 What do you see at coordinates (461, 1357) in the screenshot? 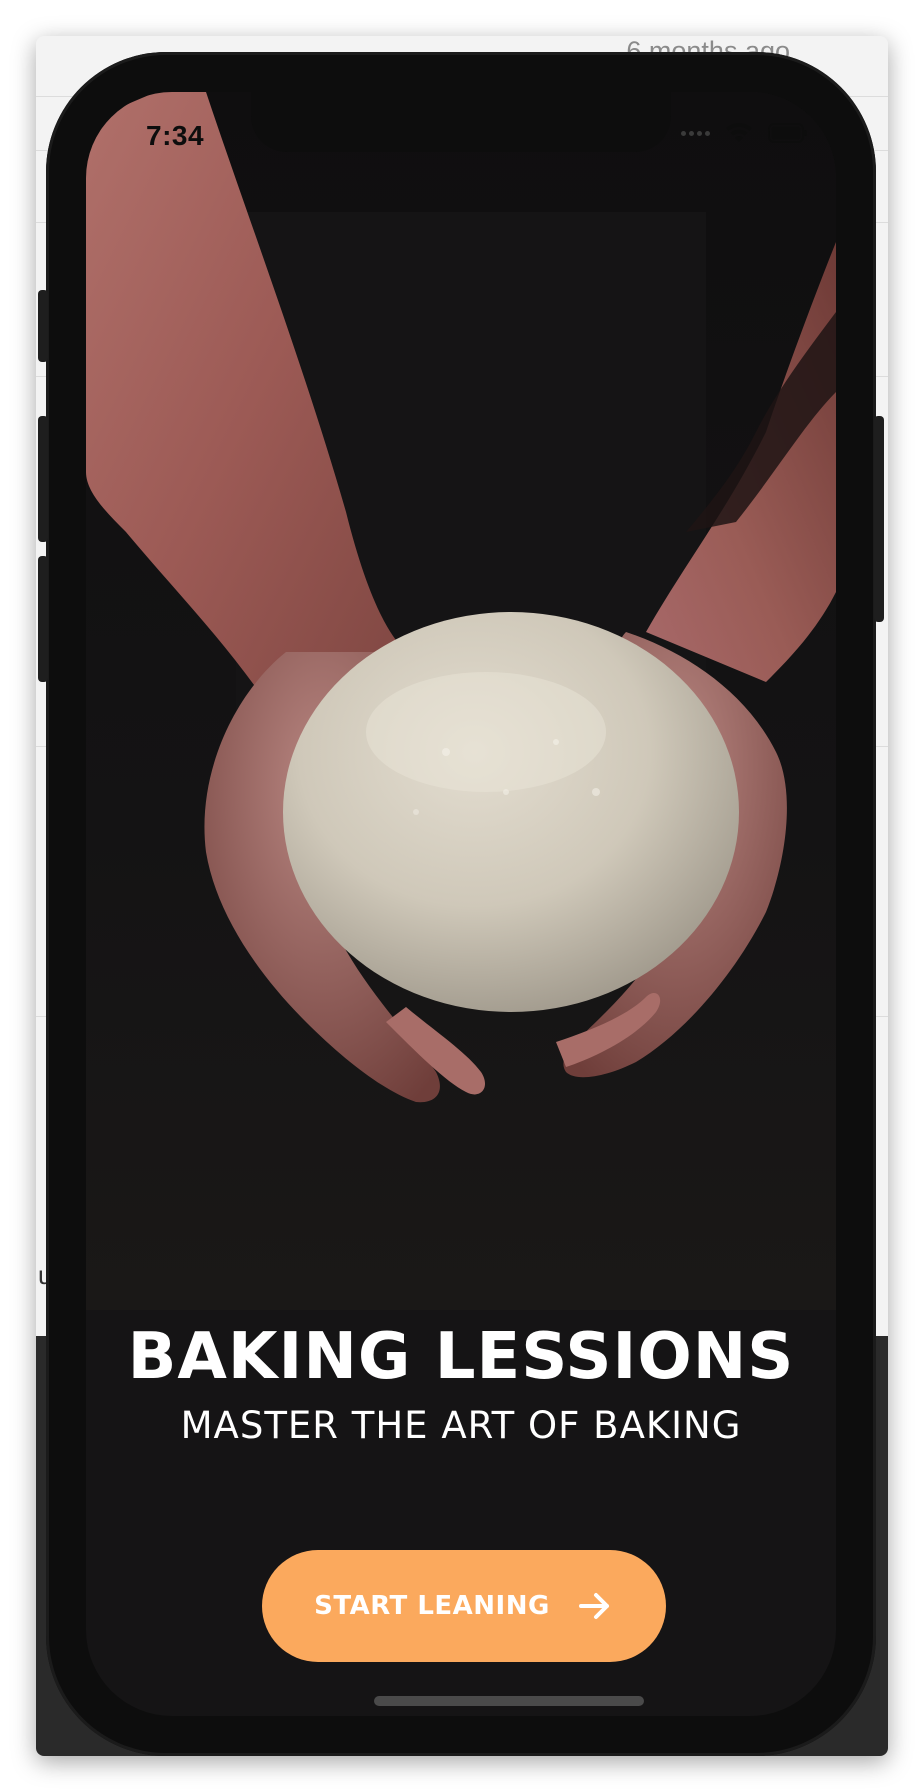
I see `page-title: BAKING LESSIONS` at bounding box center [461, 1357].